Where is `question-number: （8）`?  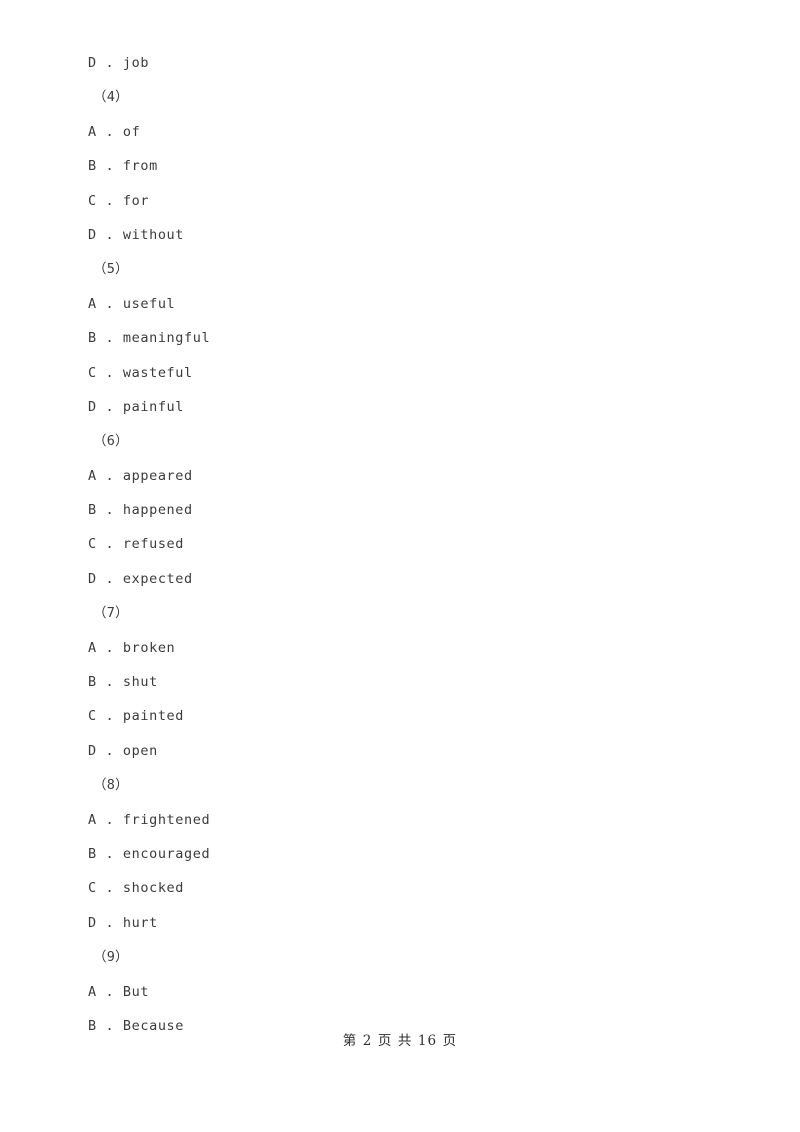 question-number: （8） is located at coordinates (111, 785).